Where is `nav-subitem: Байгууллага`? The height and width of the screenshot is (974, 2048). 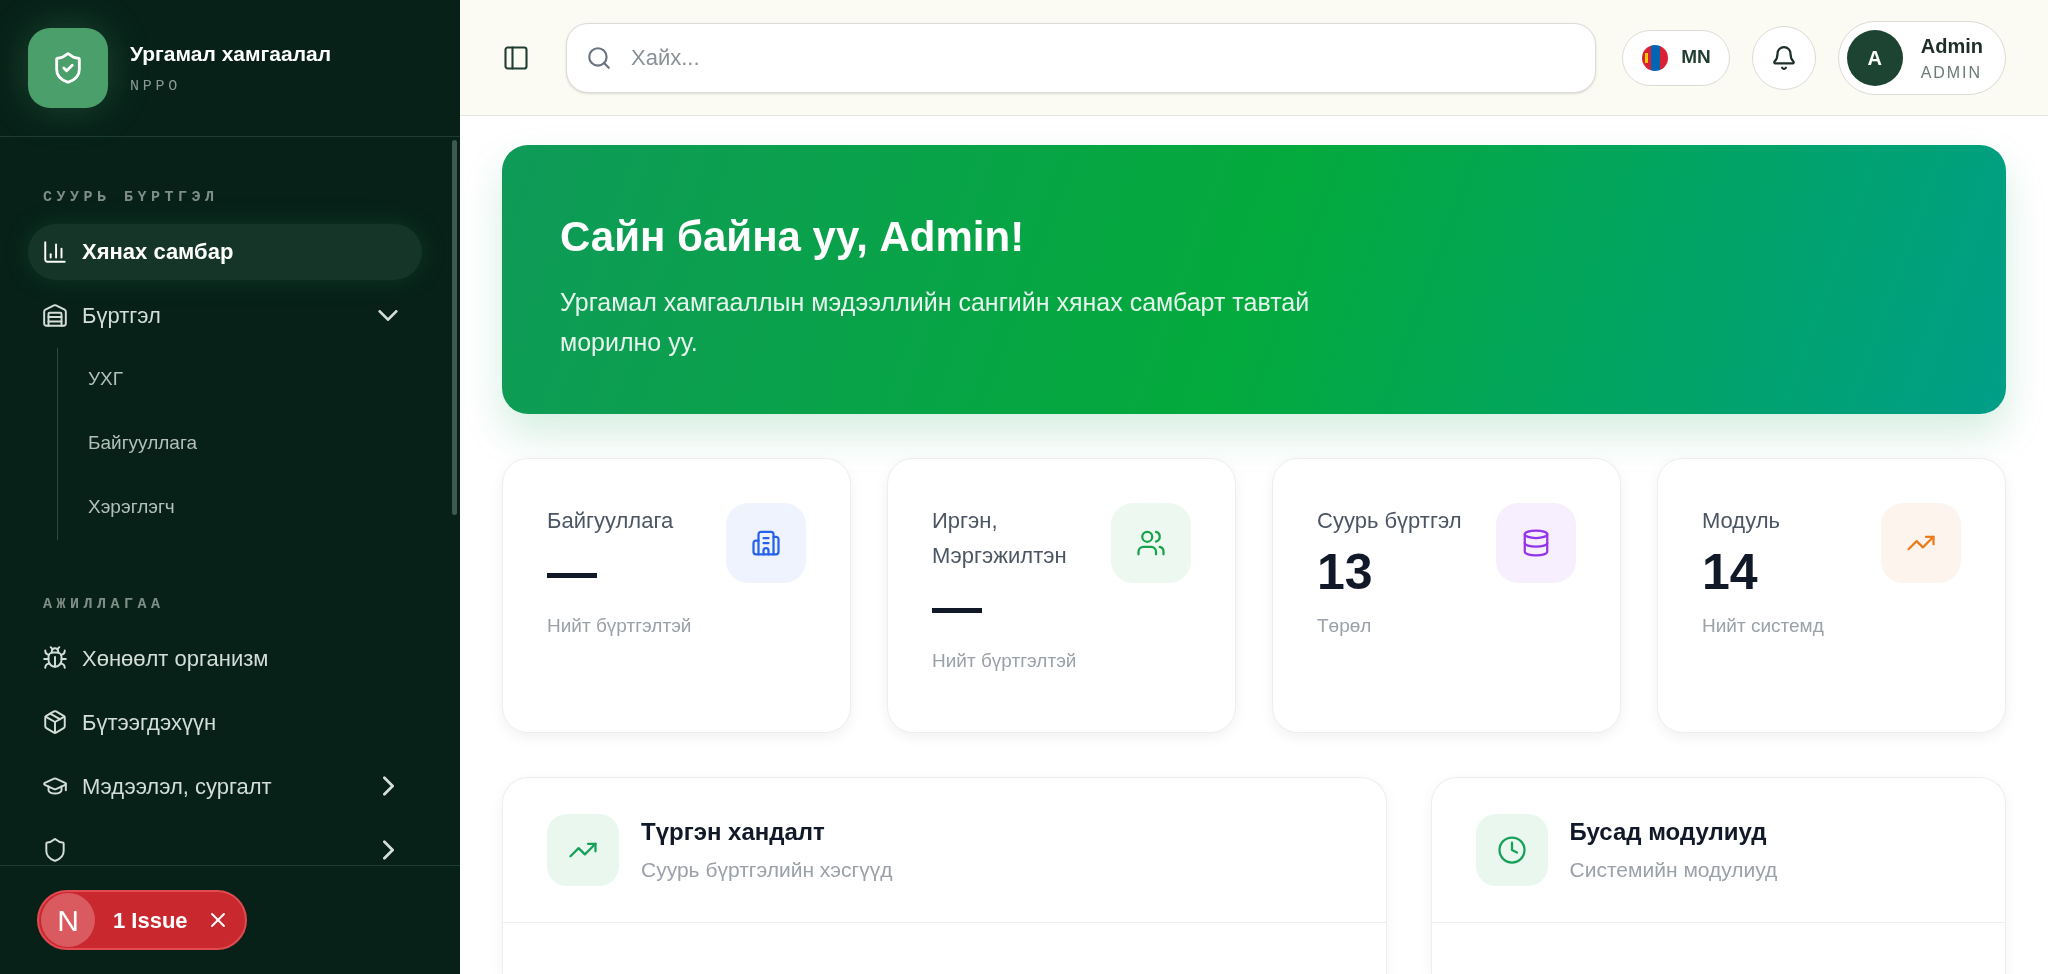 nav-subitem: Байгууллага is located at coordinates (240, 443).